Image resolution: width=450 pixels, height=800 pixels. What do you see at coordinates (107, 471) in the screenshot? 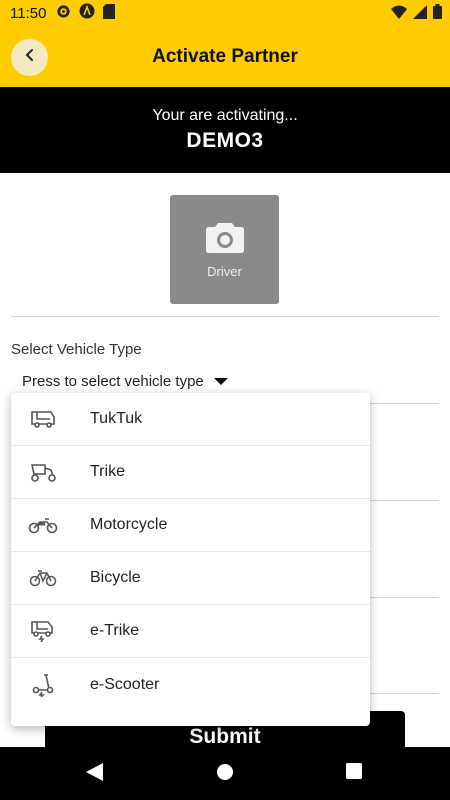
I see `menu-item-label: Trike` at bounding box center [107, 471].